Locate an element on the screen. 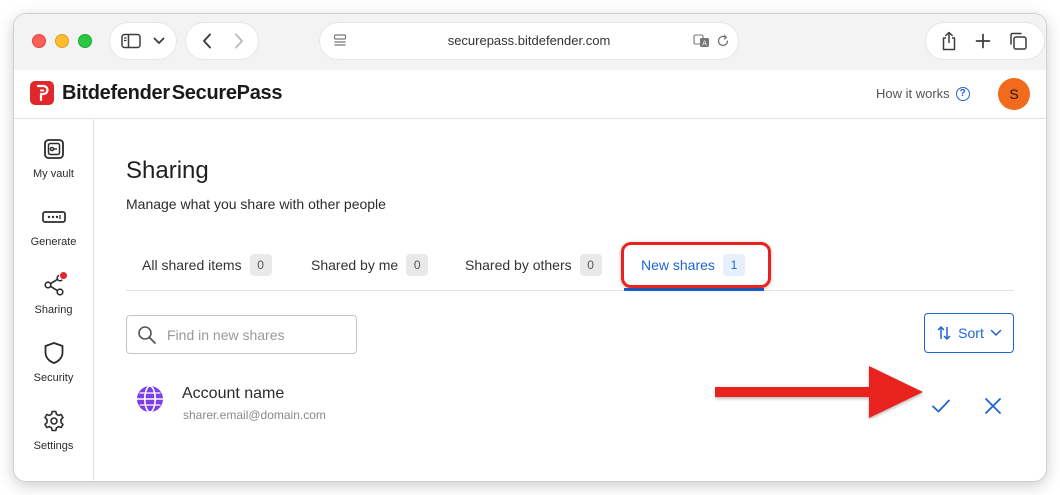 The width and height of the screenshot is (1060, 495). page-subtitle: Manage what you share with other people is located at coordinates (256, 204).